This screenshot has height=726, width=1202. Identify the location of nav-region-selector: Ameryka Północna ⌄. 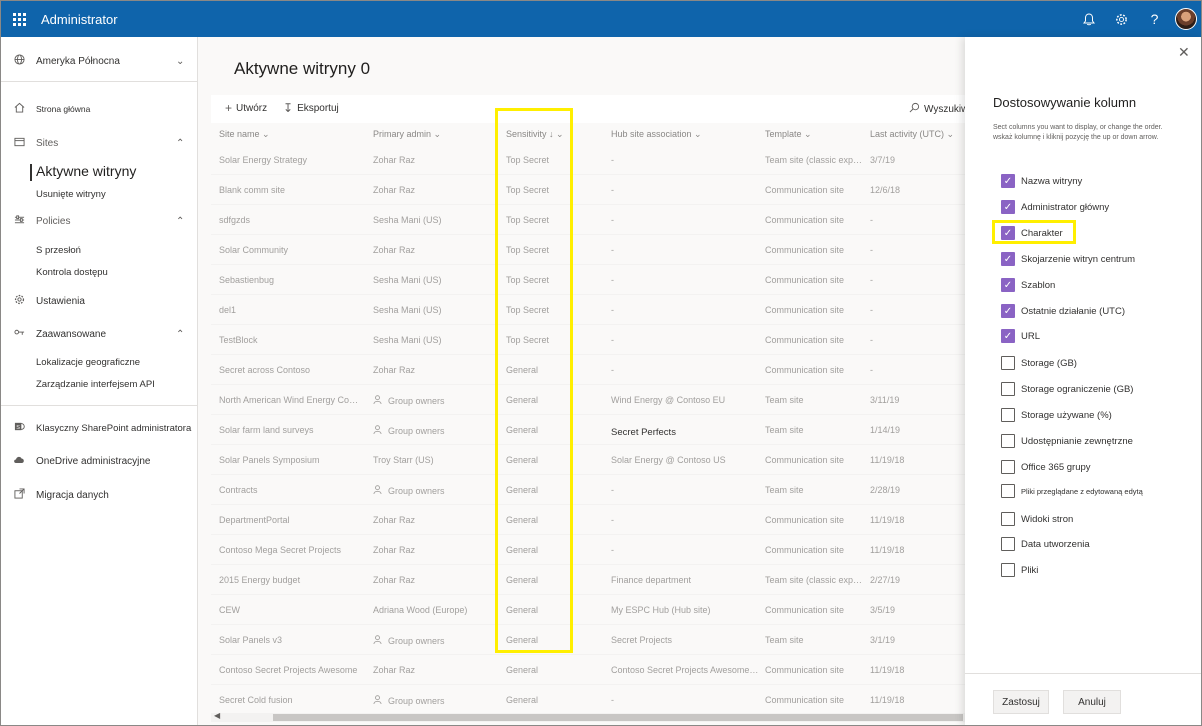
(99, 61).